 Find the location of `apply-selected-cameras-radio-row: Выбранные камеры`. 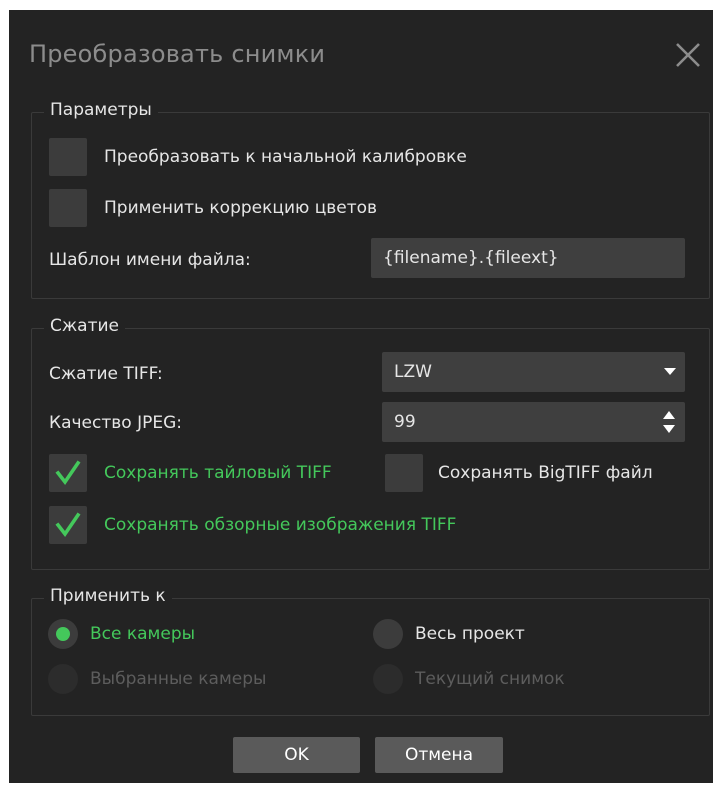

apply-selected-cameras-radio-row: Выбранные камеры is located at coordinates (157, 679).